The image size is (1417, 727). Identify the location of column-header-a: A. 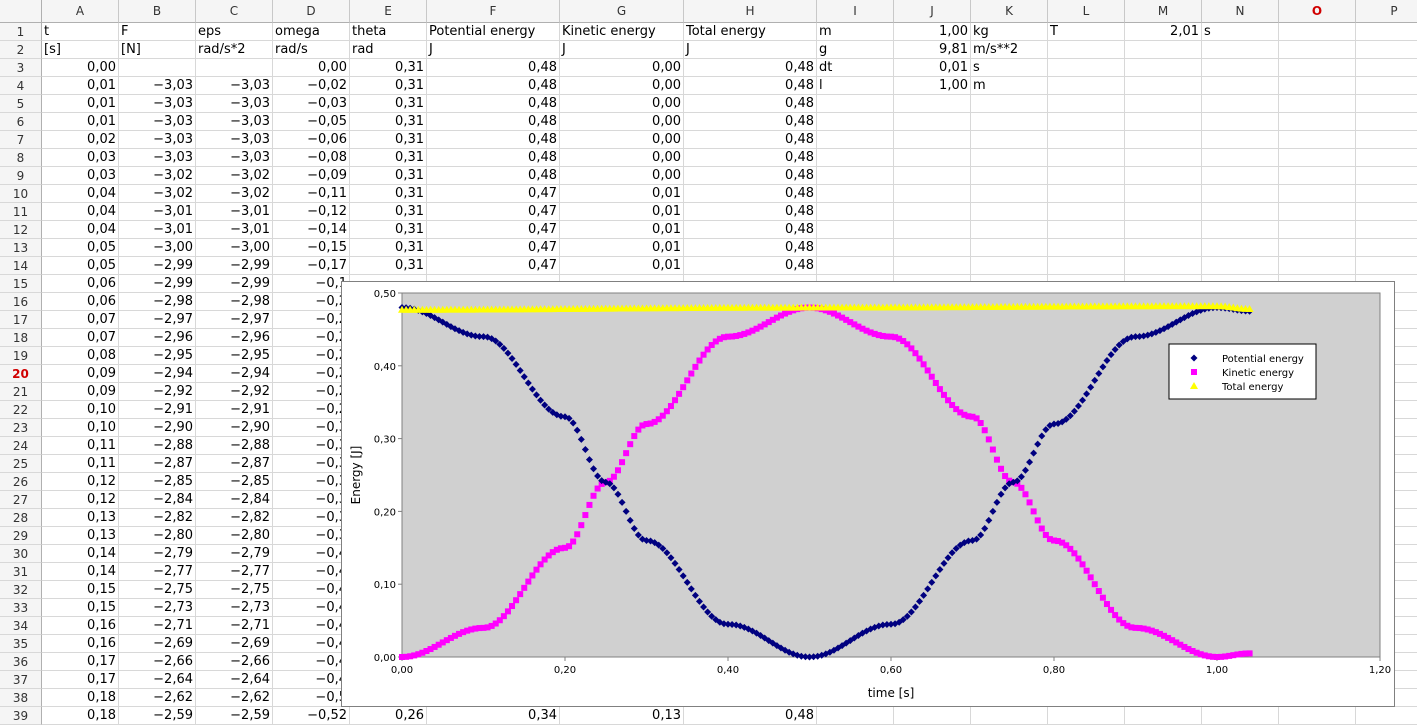
(80, 11).